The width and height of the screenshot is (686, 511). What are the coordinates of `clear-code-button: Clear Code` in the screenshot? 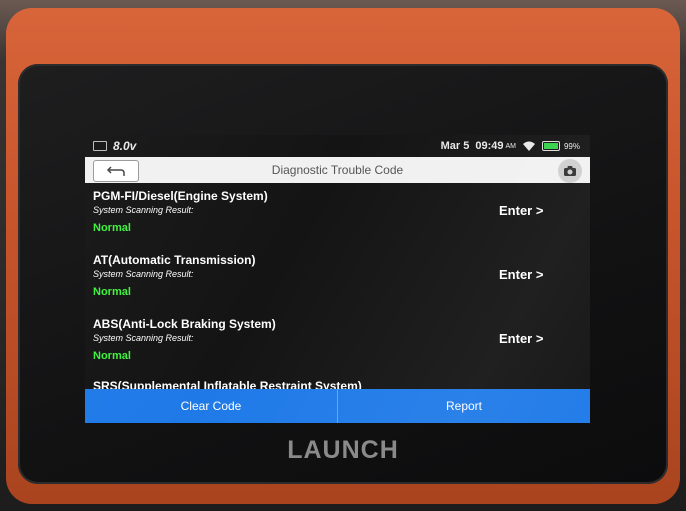 It's located at (211, 406).